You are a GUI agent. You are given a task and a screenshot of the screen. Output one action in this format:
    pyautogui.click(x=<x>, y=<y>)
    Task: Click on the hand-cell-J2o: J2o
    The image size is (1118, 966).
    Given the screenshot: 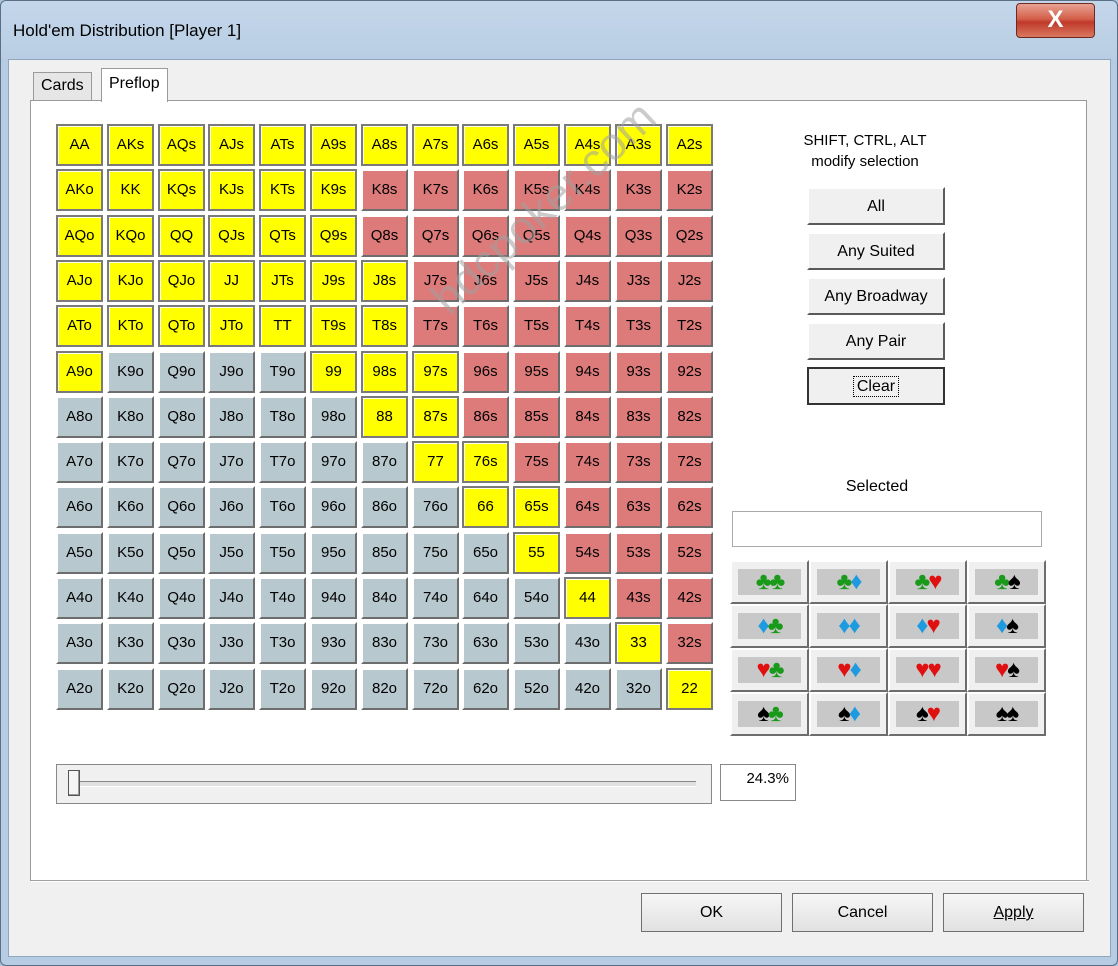 What is the action you would take?
    pyautogui.click(x=231, y=689)
    